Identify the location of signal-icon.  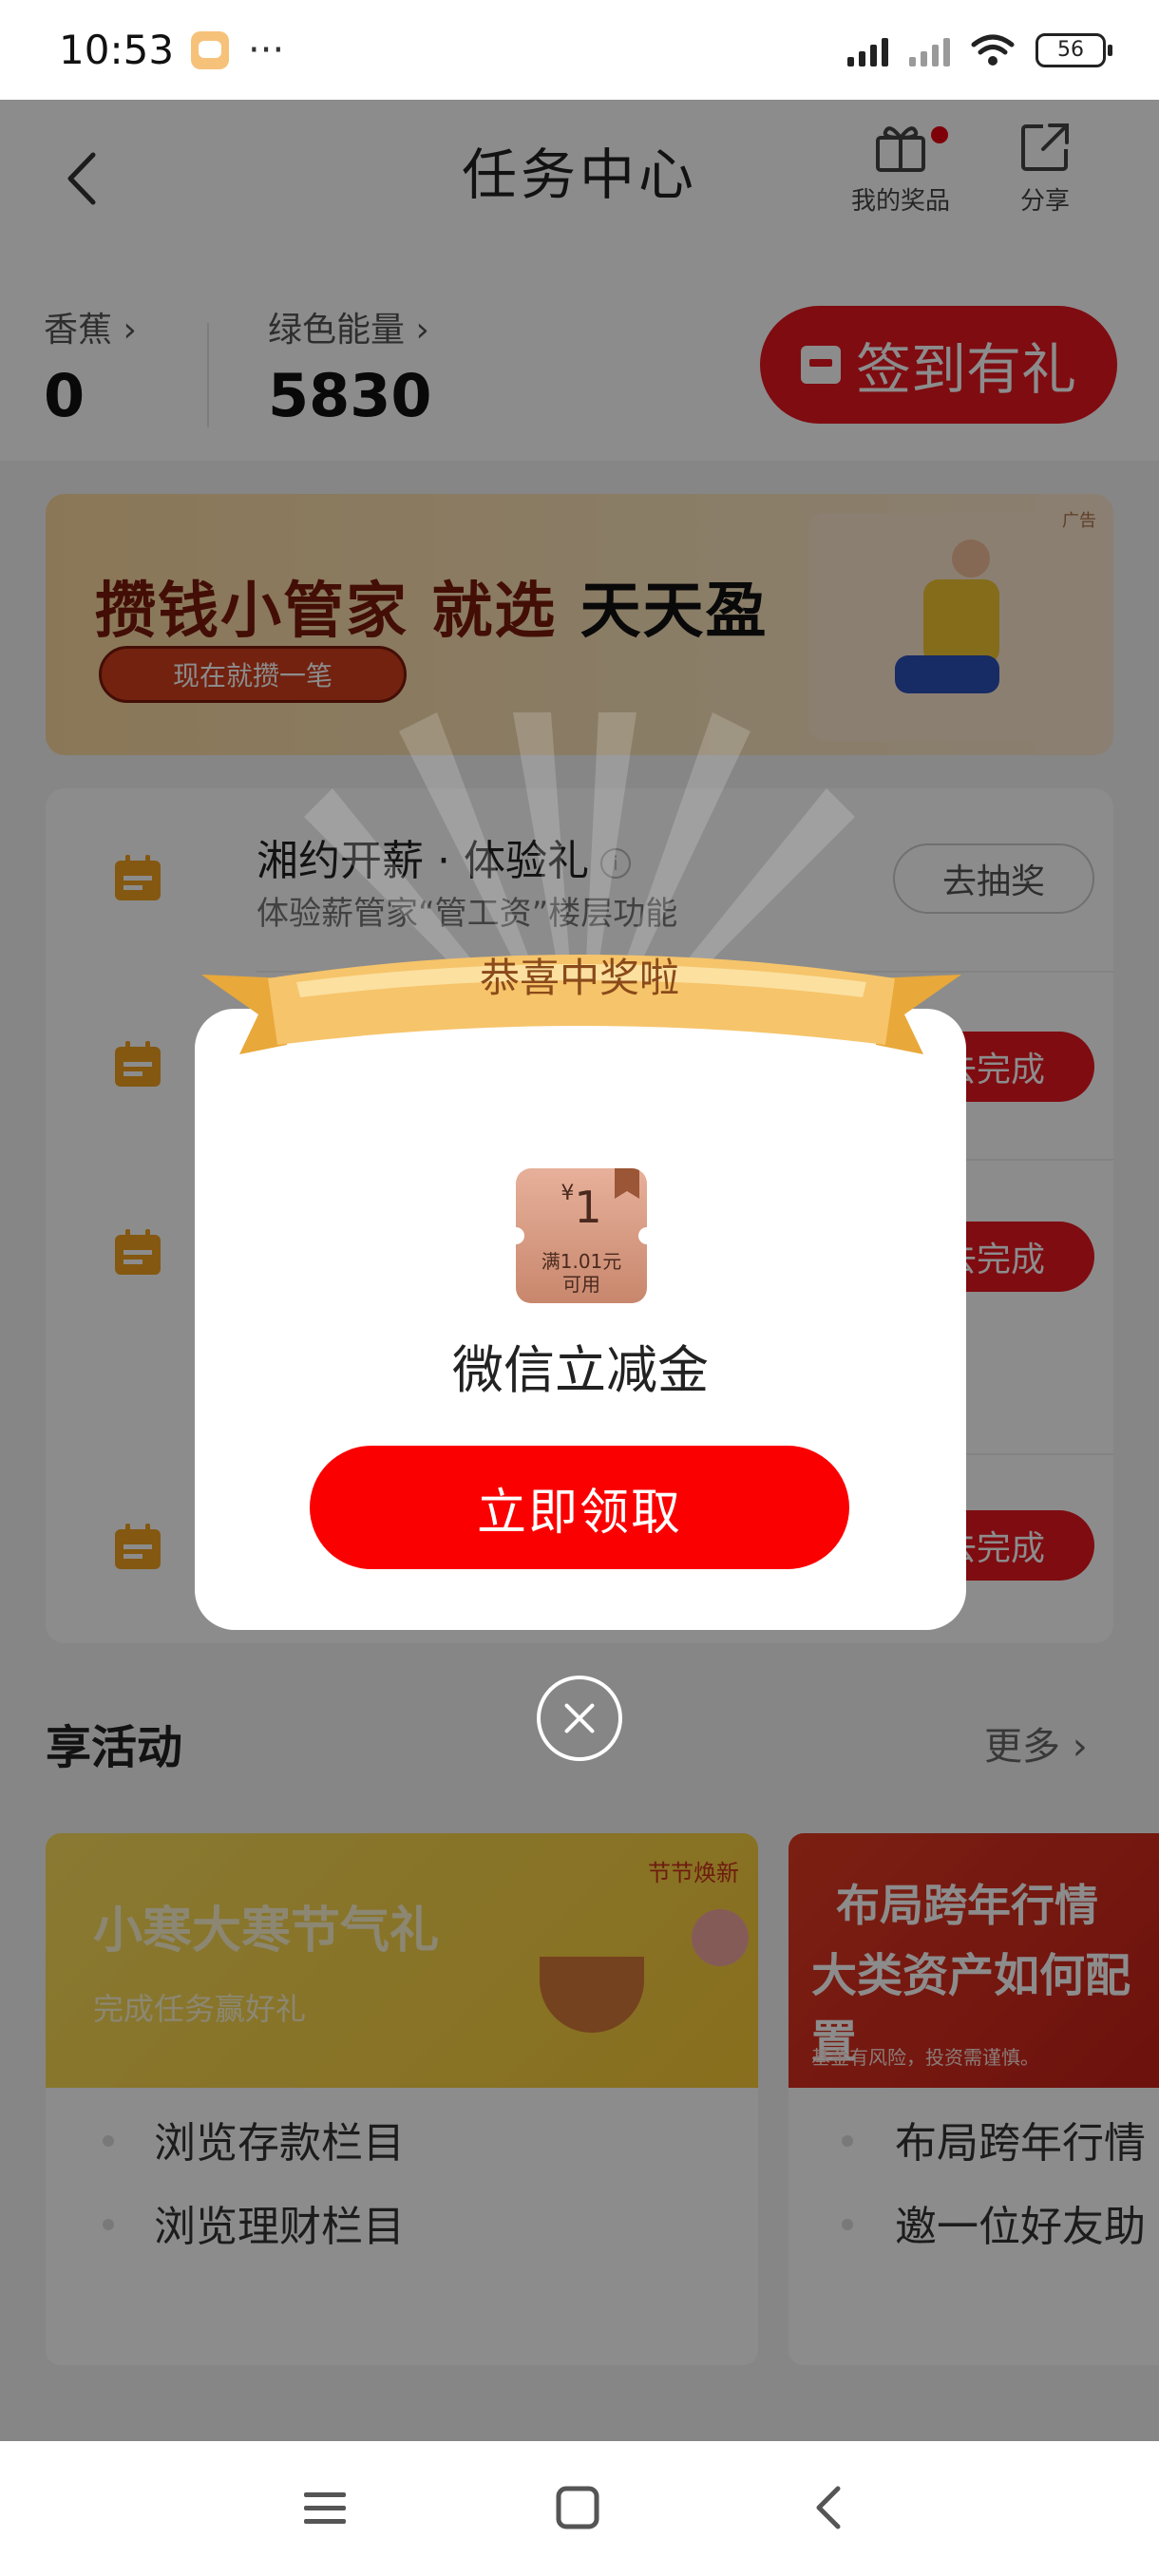
(867, 50).